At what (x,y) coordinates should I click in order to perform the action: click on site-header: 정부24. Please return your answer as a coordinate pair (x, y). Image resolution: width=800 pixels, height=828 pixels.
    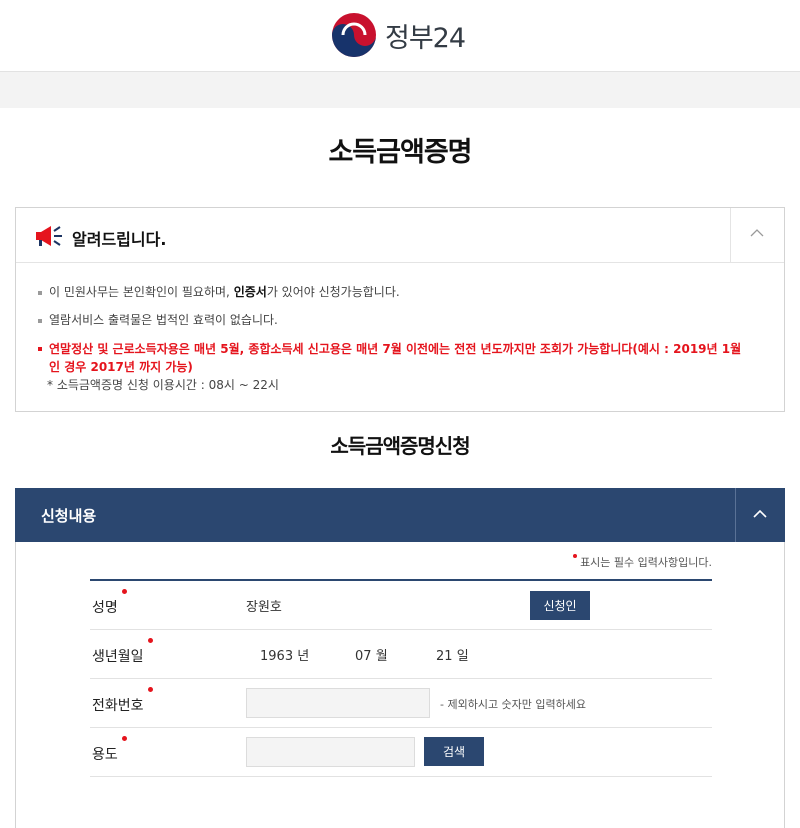
    Looking at the image, I should click on (400, 36).